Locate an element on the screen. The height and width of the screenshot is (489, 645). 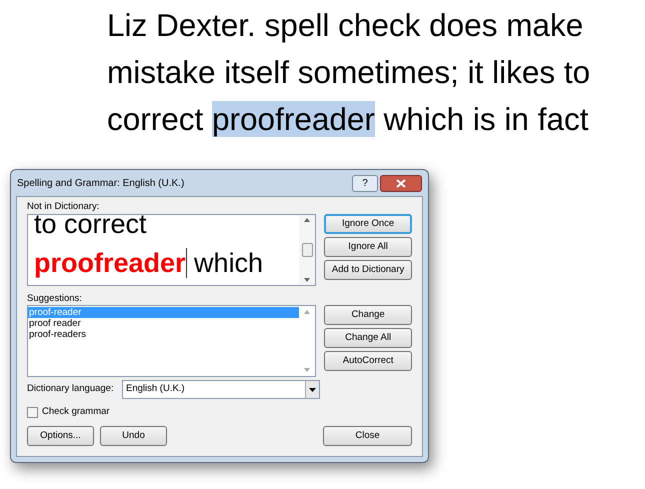
dropdown-arrow-icon is located at coordinates (312, 390).